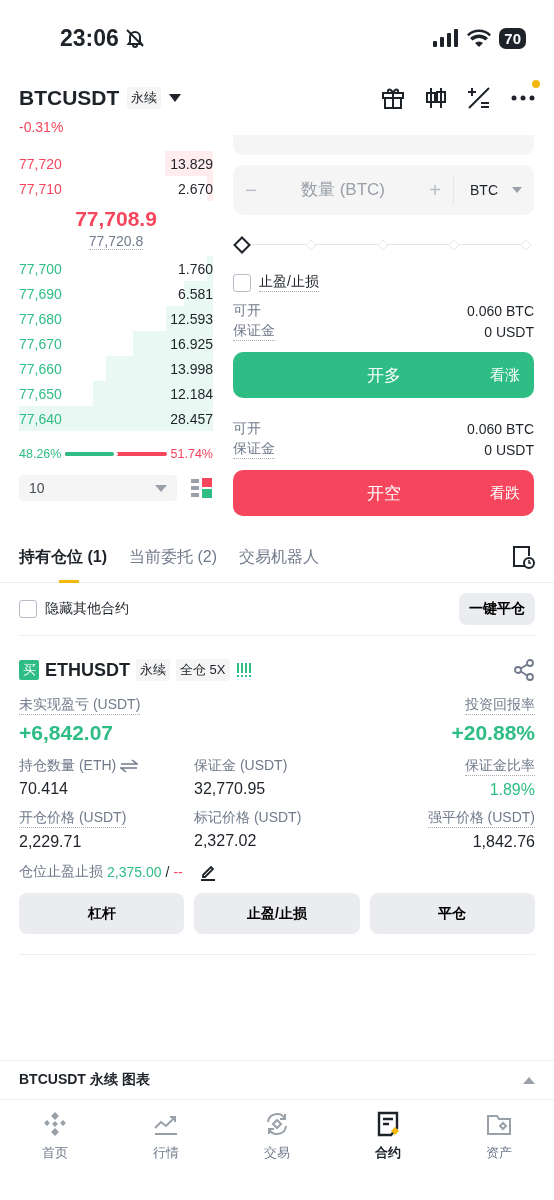  What do you see at coordinates (497, 609) in the screenshot?
I see `close-all-button: 一键平仓` at bounding box center [497, 609].